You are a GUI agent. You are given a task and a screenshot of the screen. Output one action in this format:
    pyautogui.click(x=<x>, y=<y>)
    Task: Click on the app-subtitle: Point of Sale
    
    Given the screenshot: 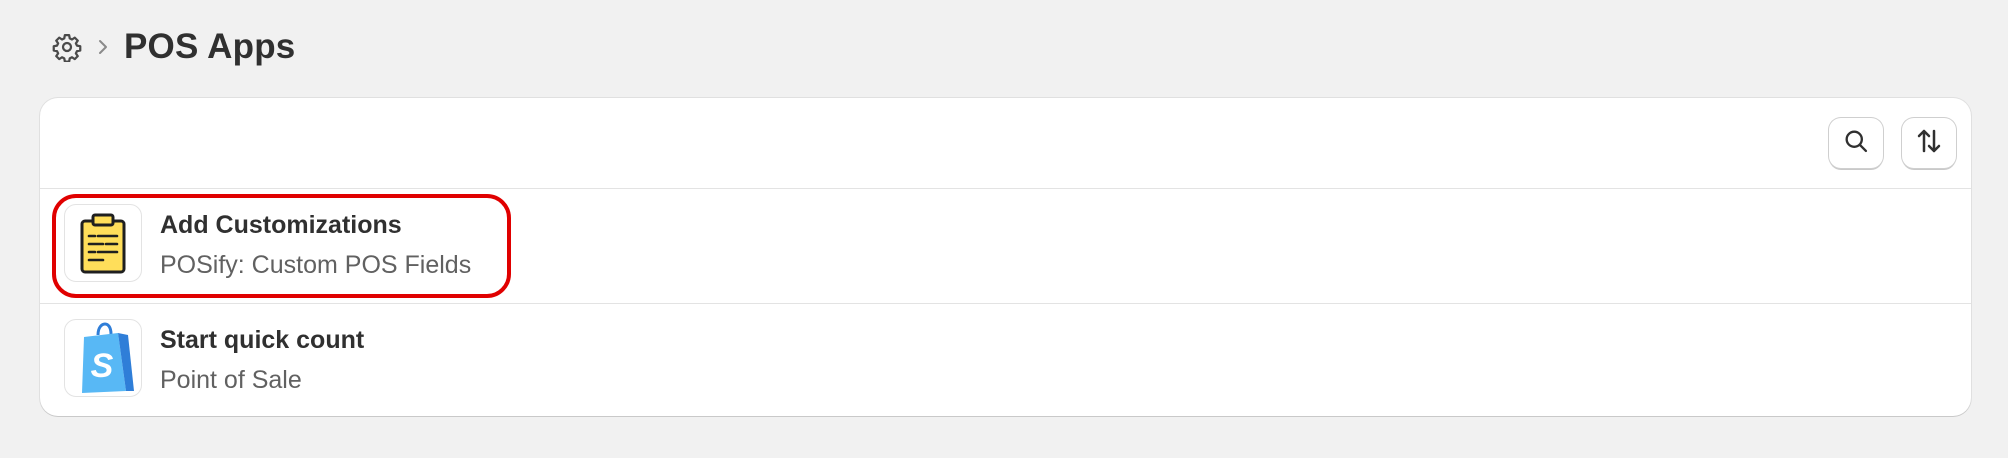 What is the action you would take?
    pyautogui.click(x=231, y=380)
    